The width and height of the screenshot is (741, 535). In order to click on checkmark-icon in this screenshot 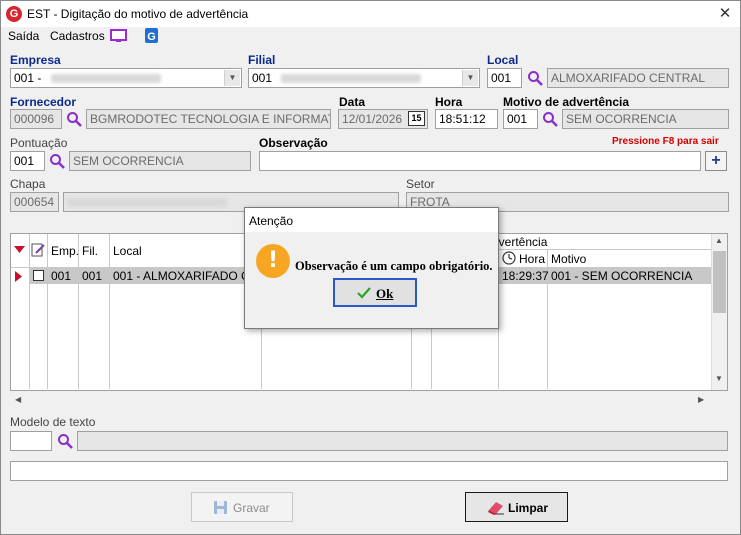, I will do `click(364, 293)`.